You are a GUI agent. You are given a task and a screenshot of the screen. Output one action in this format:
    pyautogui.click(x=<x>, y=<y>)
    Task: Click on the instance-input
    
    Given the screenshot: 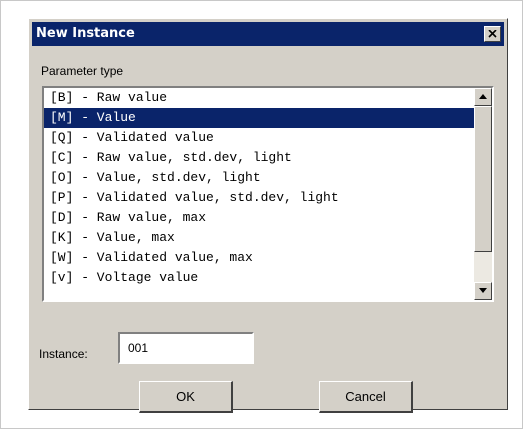 What is the action you would take?
    pyautogui.click(x=186, y=348)
    